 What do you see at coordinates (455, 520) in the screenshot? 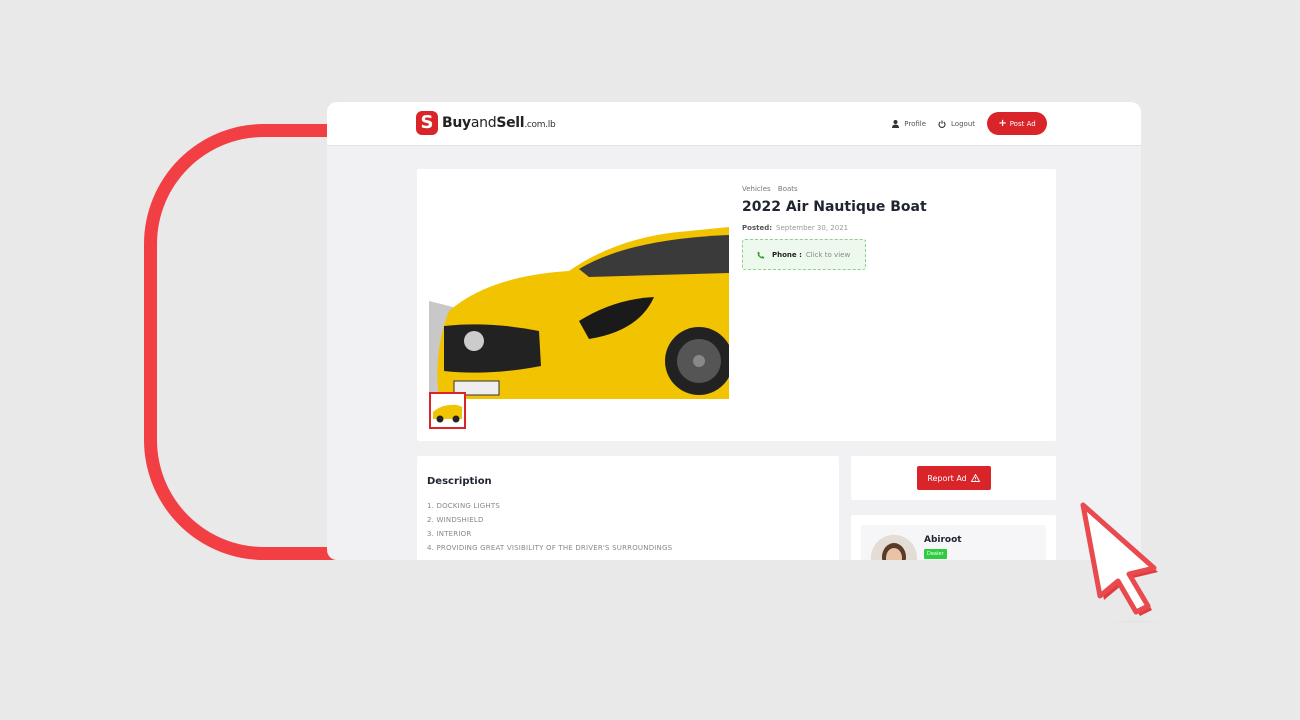
I see `list-item: 2. WINDSHIELD` at bounding box center [455, 520].